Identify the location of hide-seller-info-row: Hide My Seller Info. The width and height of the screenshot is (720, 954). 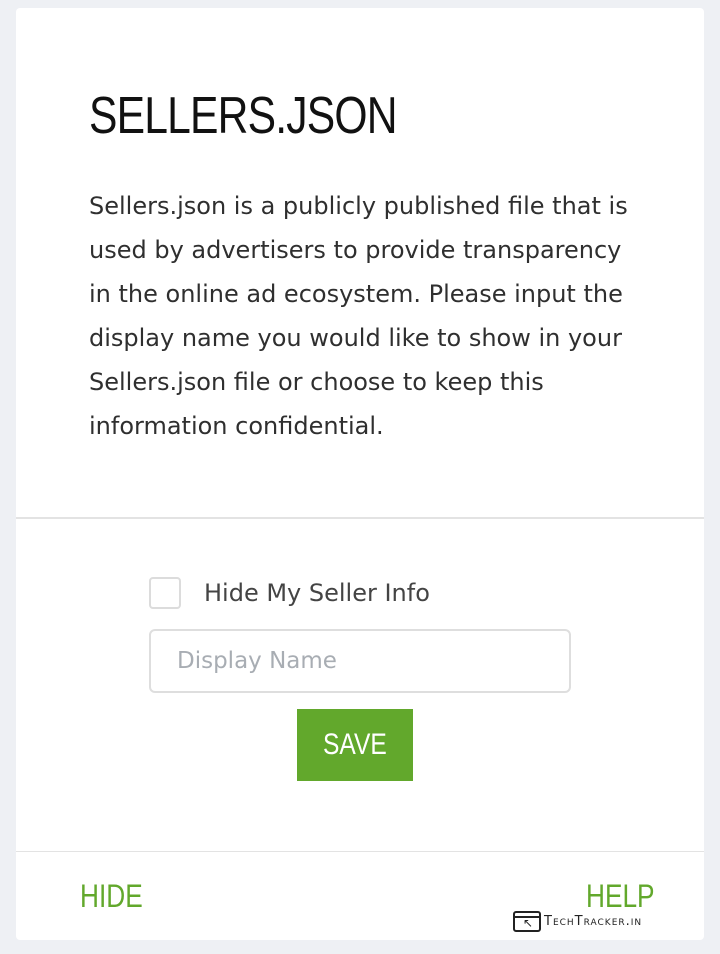
(289, 593).